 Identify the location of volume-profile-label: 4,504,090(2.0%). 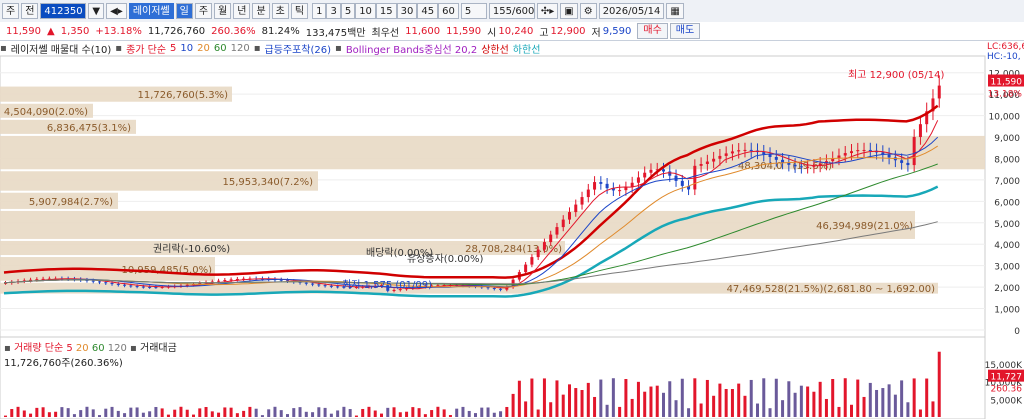
(46, 112).